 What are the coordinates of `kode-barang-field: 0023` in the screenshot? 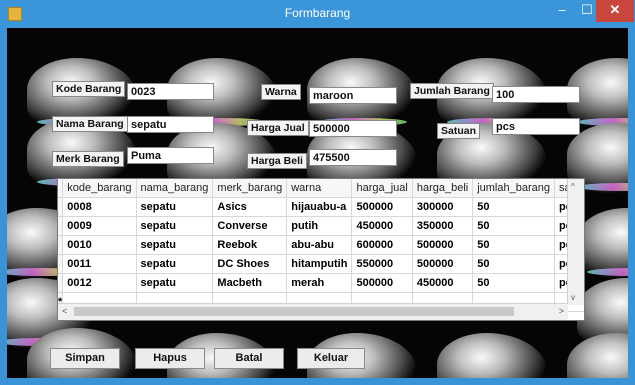 It's located at (170, 91).